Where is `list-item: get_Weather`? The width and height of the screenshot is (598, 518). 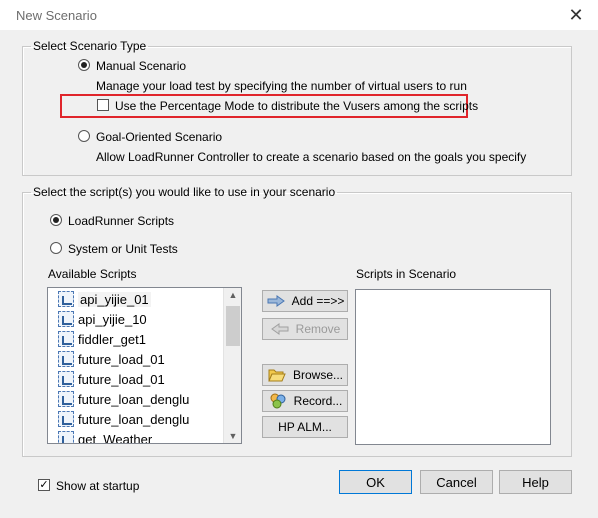
list-item: get_Weather is located at coordinates (105, 436).